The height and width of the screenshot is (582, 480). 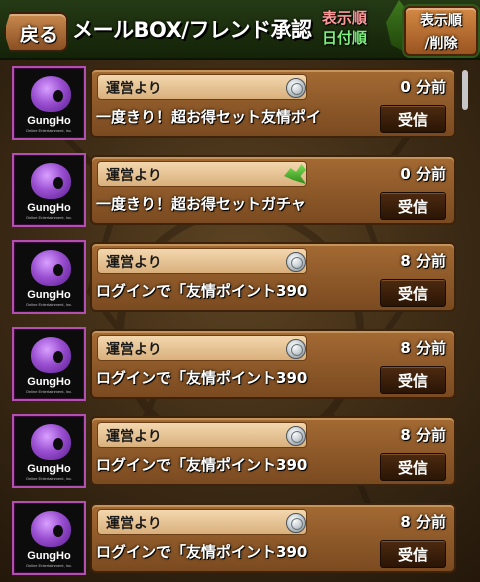 I want to click on mail-subject: 一度きり！超お得セットガチャ, so click(x=201, y=204).